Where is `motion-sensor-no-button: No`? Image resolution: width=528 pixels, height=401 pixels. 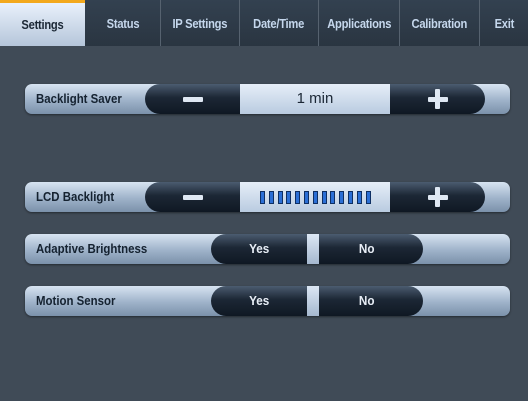
motion-sensor-no-button: No is located at coordinates (371, 301).